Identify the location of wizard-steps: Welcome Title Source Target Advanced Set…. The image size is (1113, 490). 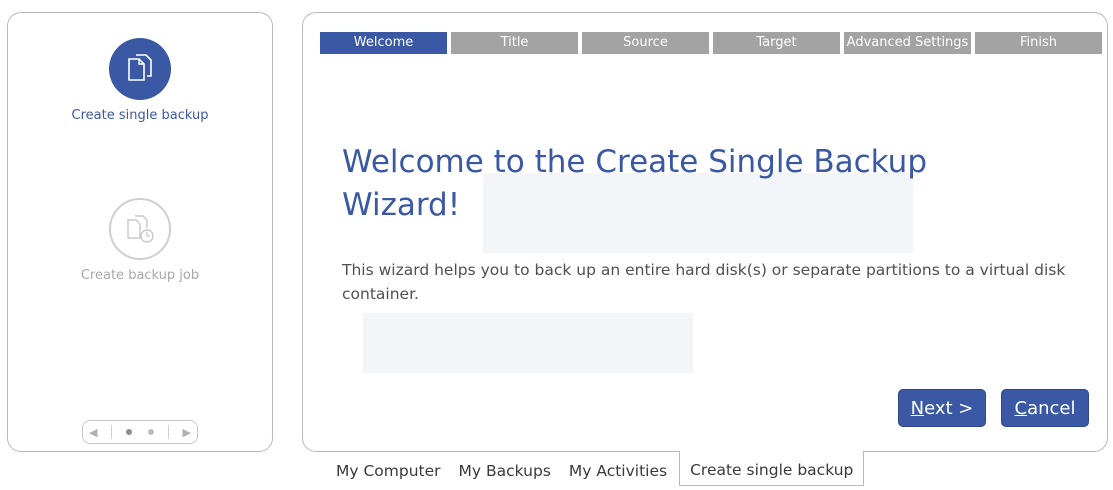
(711, 43).